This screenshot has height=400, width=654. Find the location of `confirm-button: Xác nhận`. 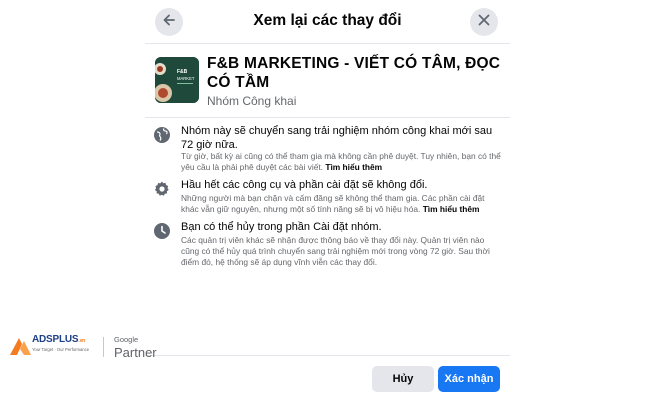

confirm-button: Xác nhận is located at coordinates (469, 379).